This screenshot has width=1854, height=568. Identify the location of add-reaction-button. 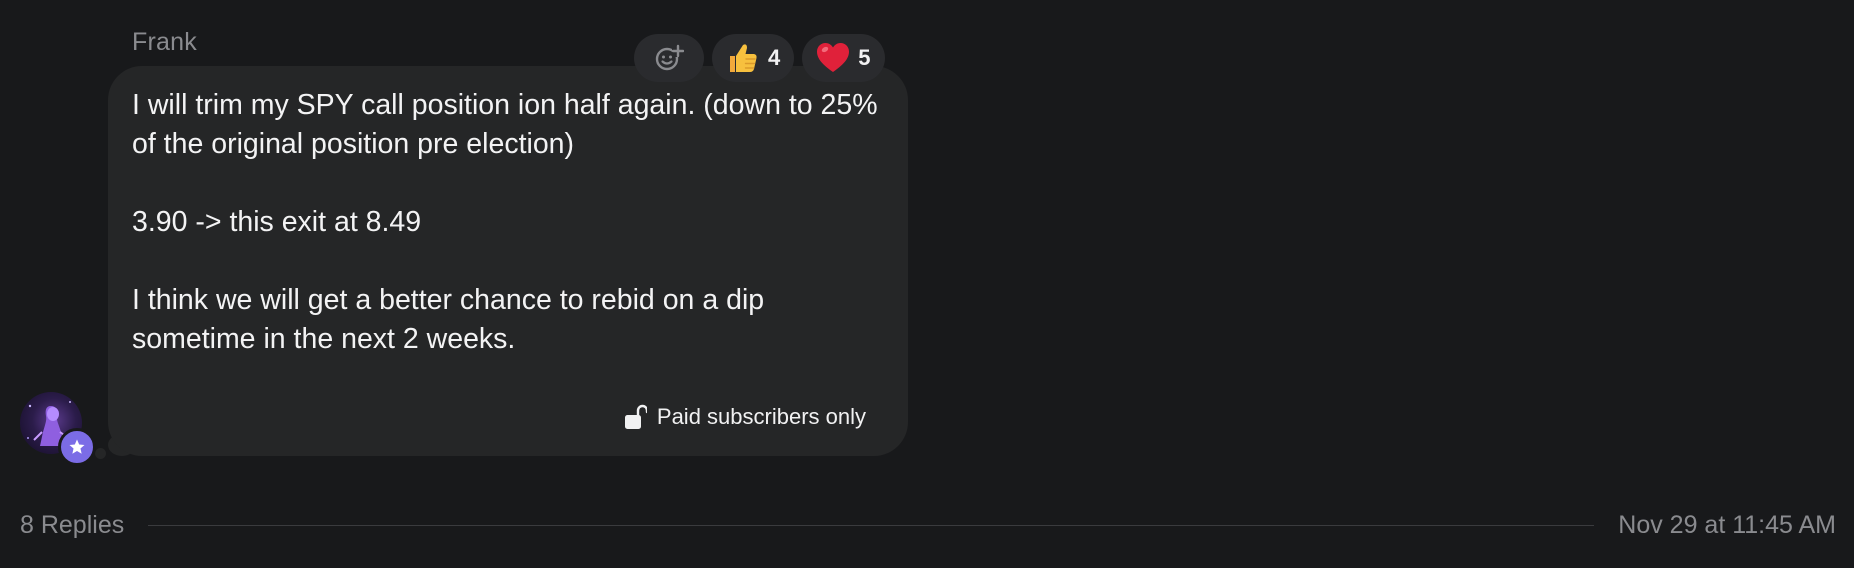
(669, 58).